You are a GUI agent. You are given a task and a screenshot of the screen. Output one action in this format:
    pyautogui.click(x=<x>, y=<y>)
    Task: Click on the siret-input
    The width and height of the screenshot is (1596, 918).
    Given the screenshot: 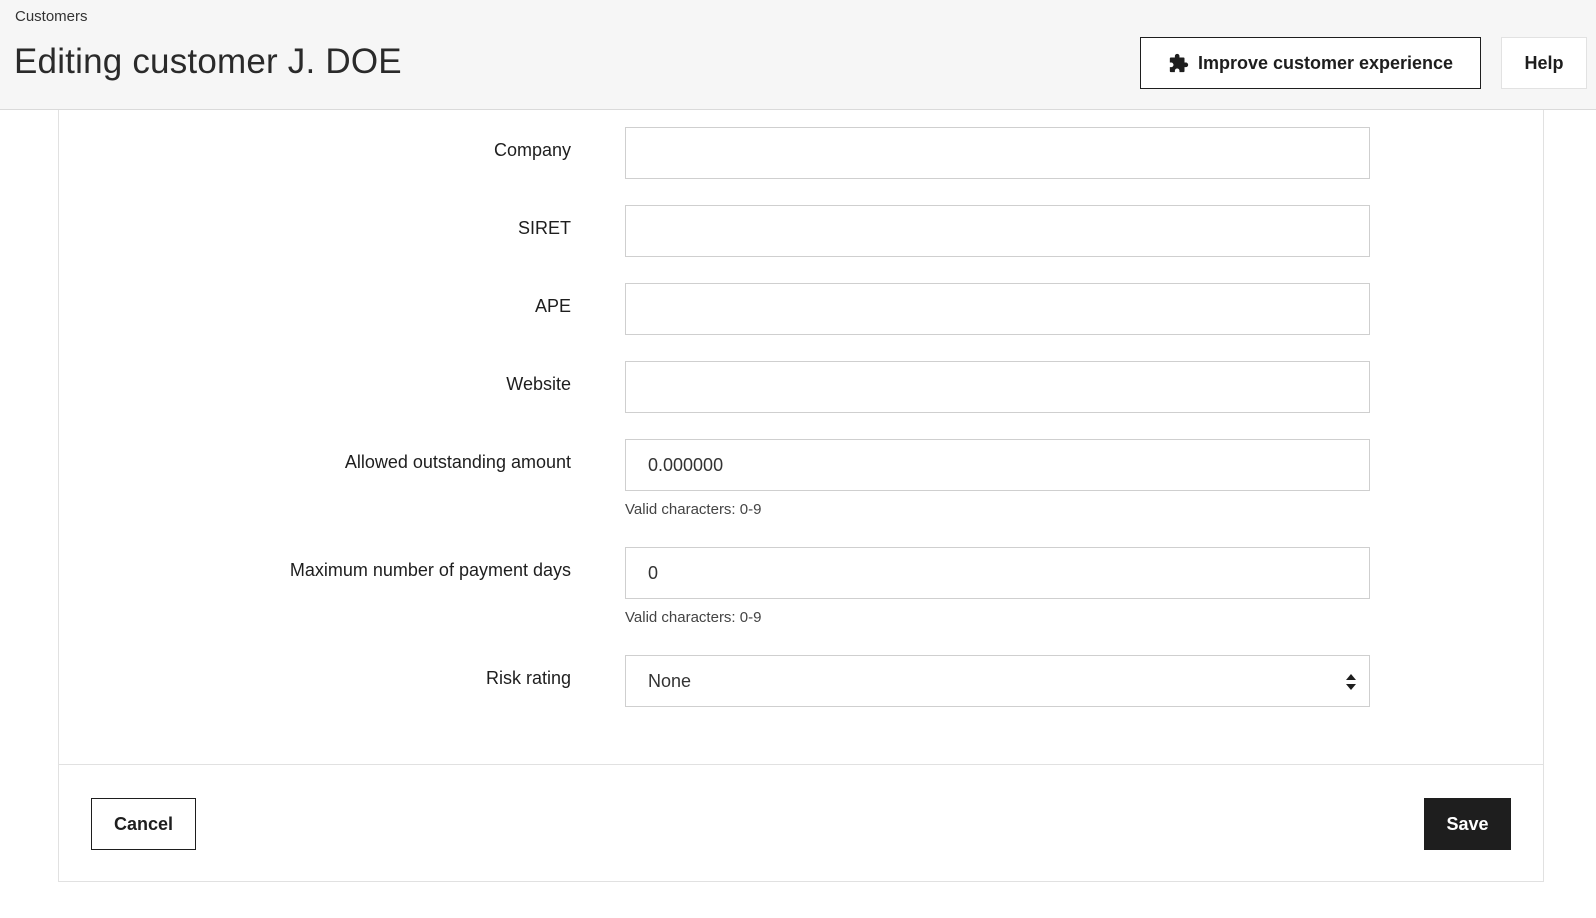 What is the action you would take?
    pyautogui.click(x=997, y=231)
    